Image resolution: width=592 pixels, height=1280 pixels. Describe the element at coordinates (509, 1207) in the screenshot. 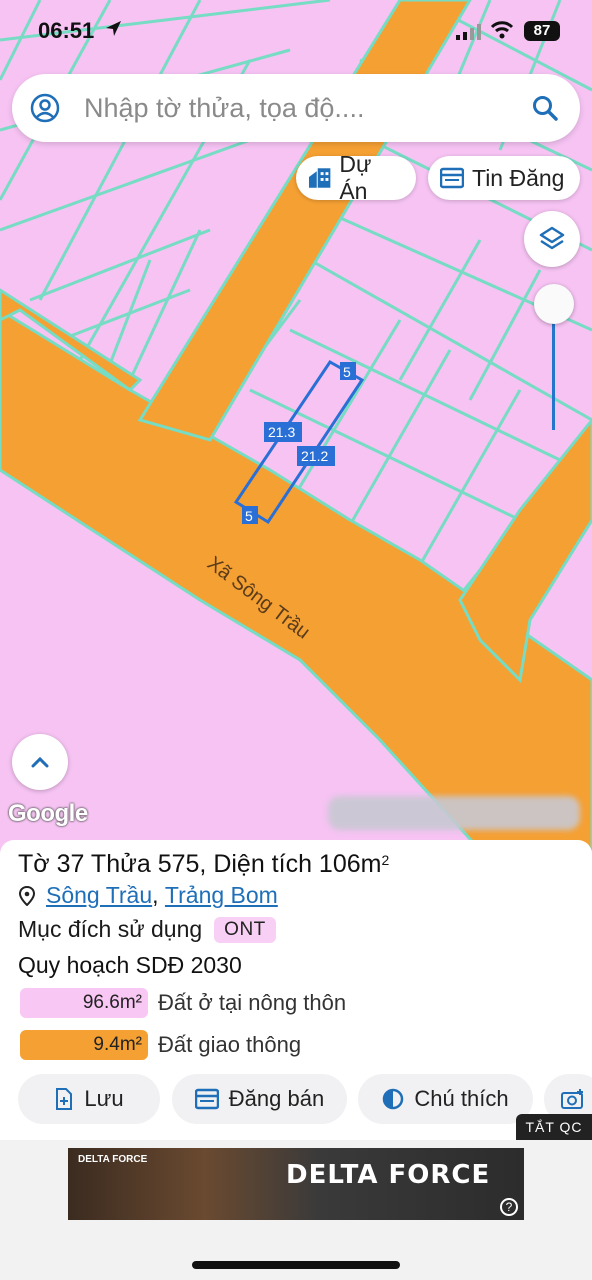

I see `ad-help-icon: ?` at that location.